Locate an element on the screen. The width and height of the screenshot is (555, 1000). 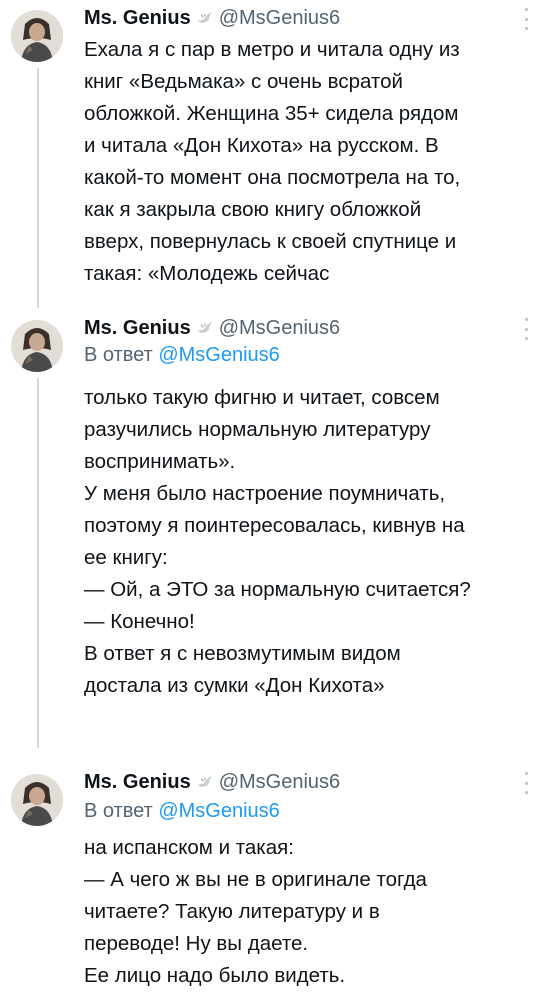
tweet-text-line: как я закрыла свою книгу обложкой is located at coordinates (253, 209).